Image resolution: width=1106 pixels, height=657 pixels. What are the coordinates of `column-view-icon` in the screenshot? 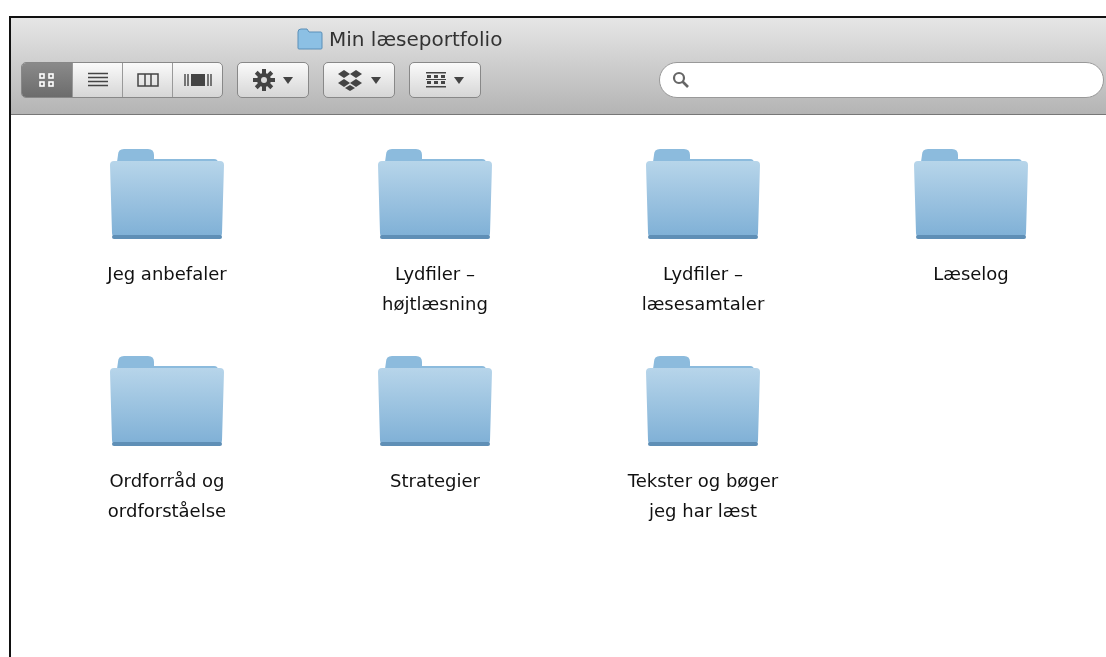 It's located at (147, 80).